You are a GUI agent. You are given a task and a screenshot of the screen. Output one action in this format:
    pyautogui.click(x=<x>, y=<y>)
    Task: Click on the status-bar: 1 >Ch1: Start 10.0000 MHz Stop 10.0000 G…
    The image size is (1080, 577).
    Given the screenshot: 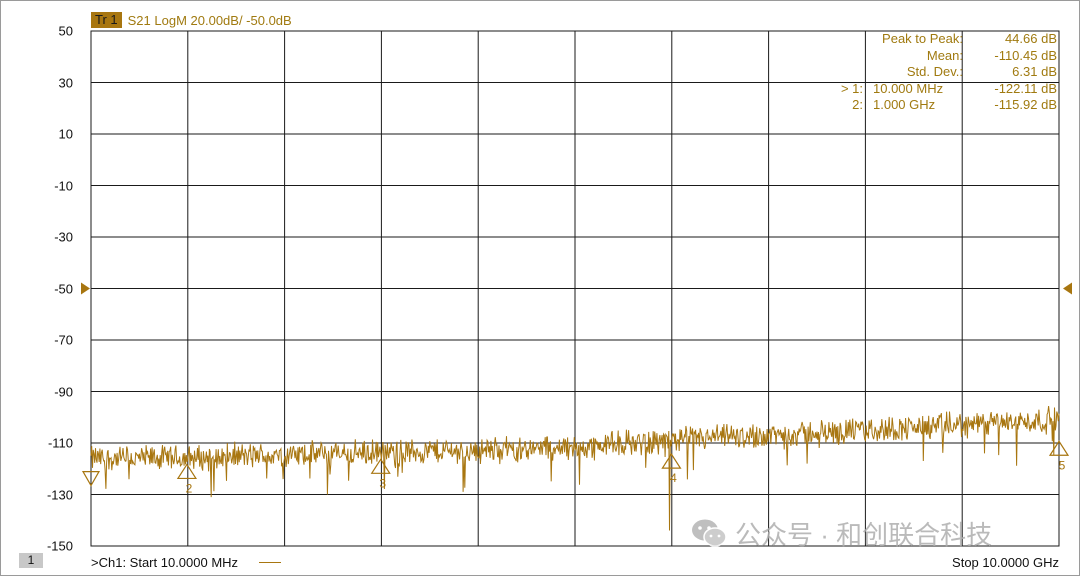 What is the action you would take?
    pyautogui.click(x=540, y=562)
    